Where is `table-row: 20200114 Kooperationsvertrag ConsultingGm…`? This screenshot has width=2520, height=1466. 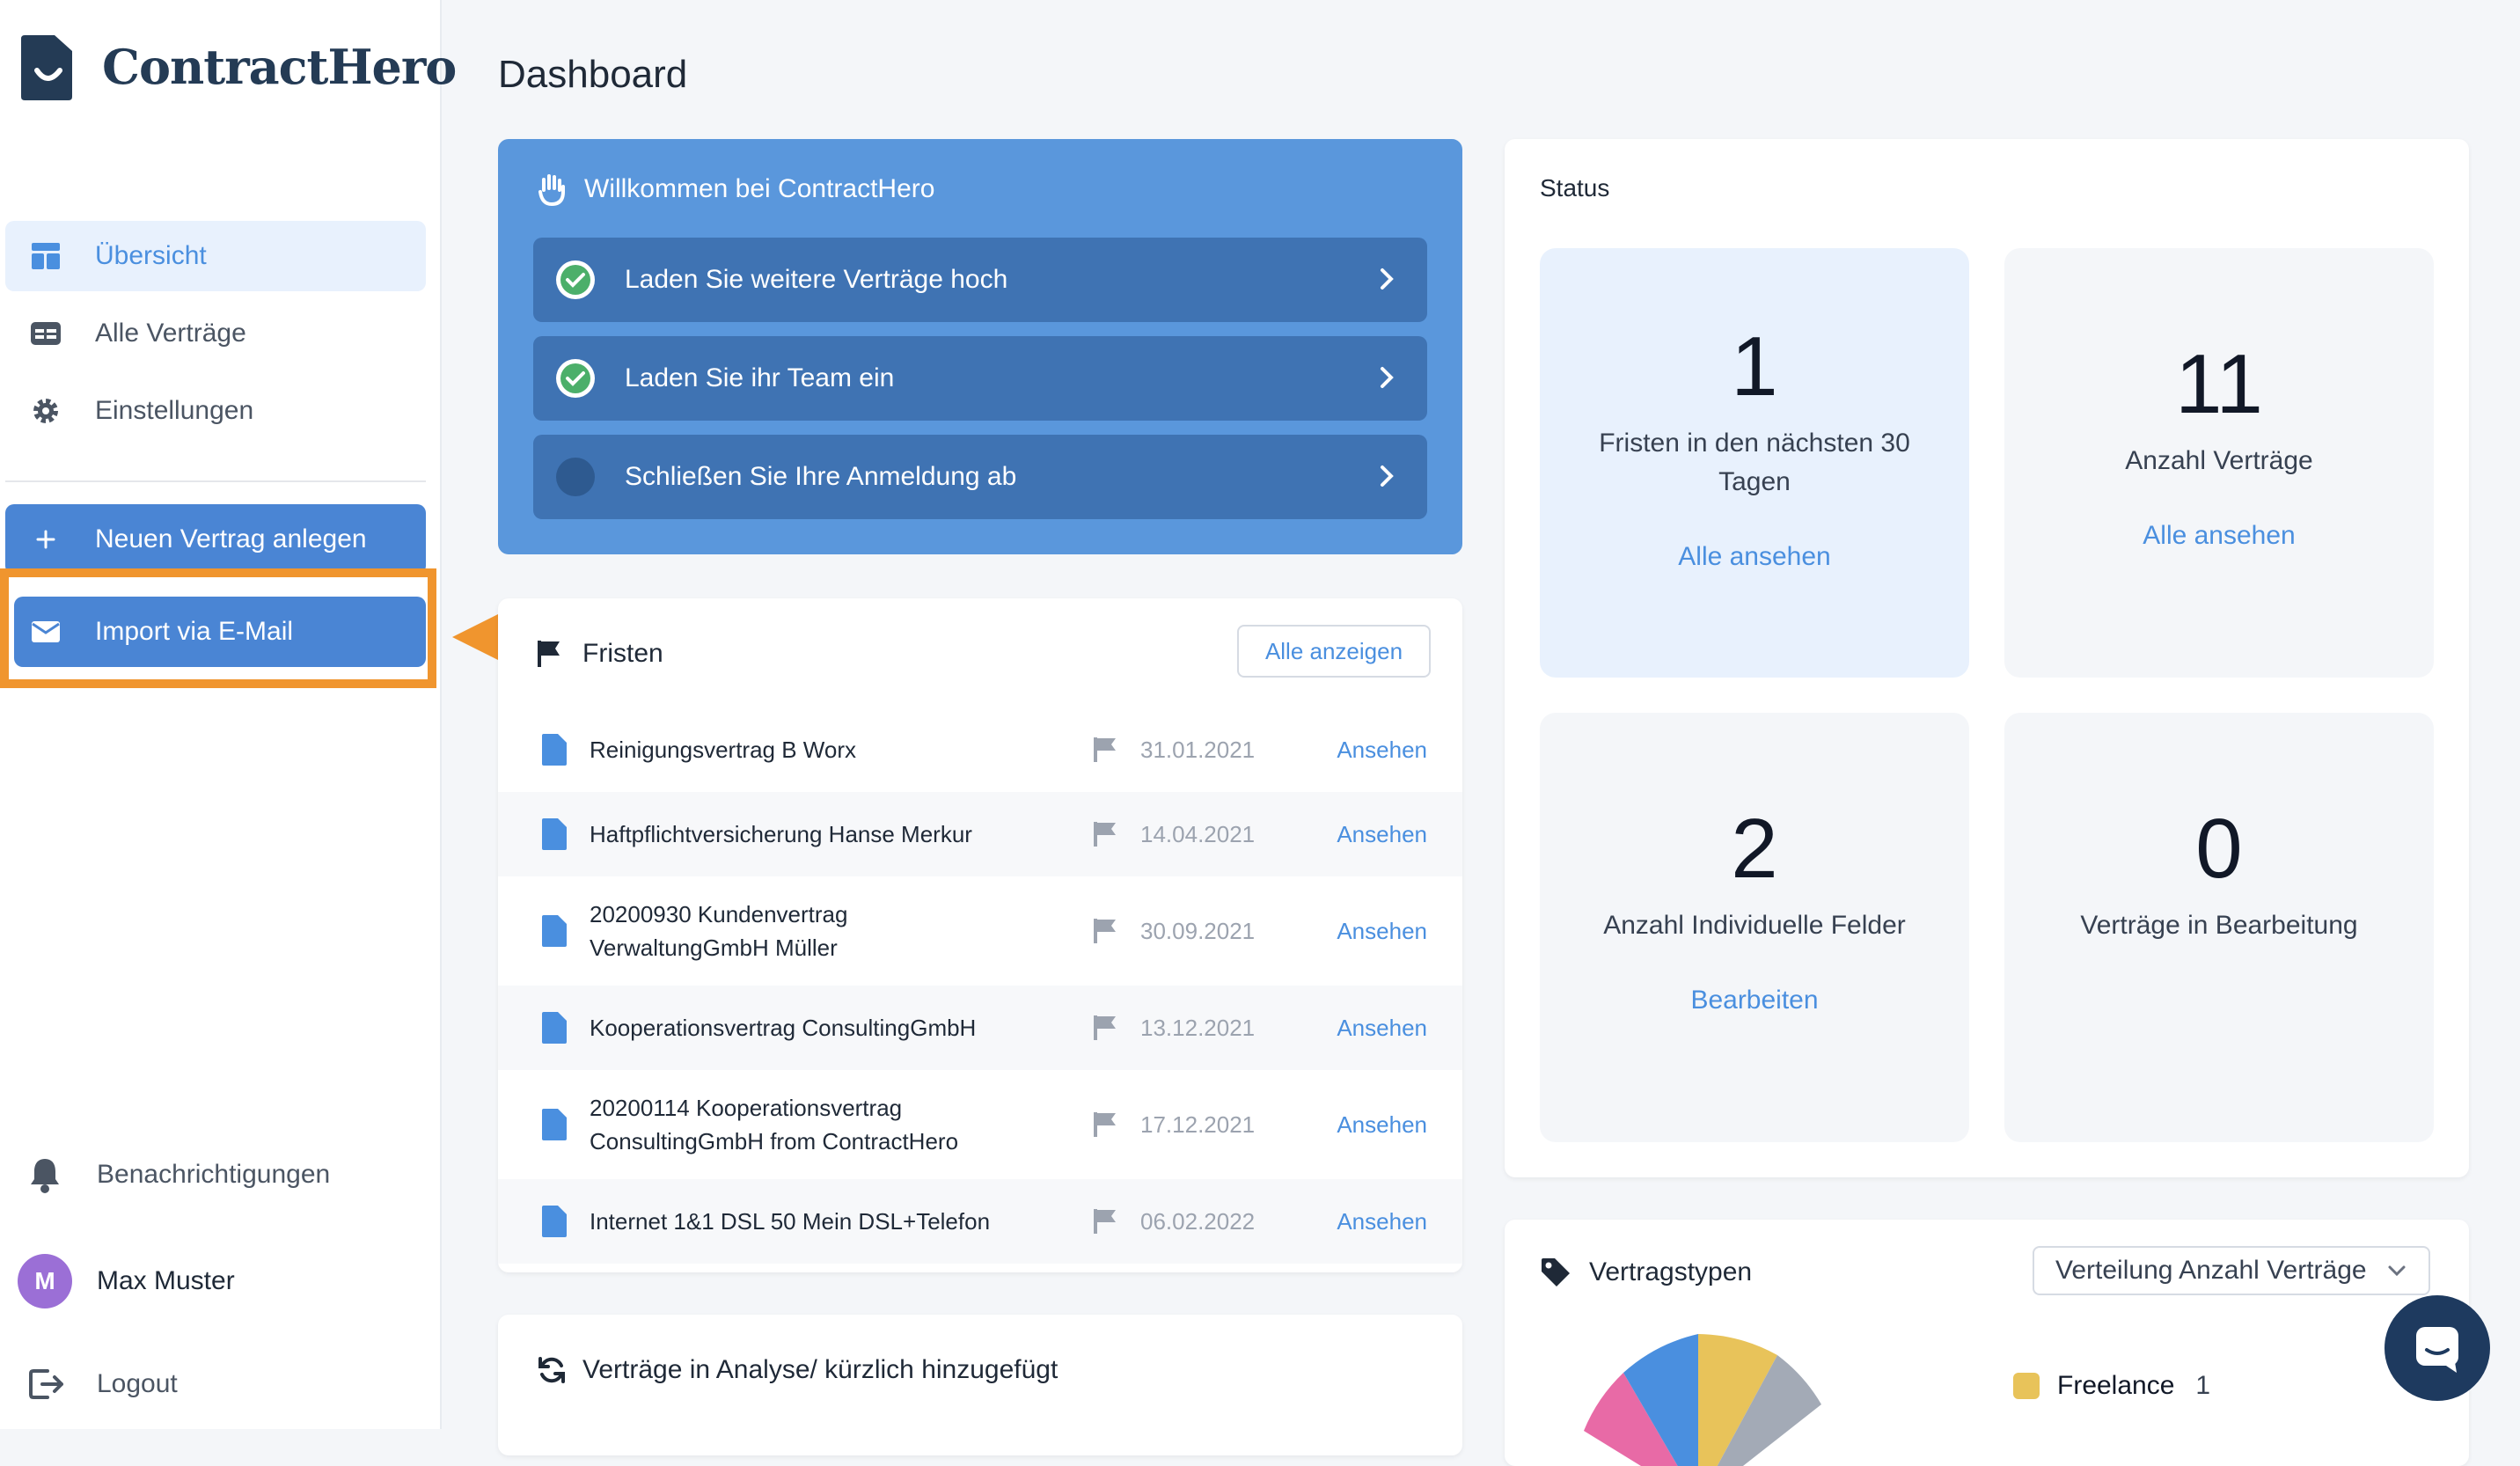 table-row: 20200114 Kooperationsvertrag ConsultingGm… is located at coordinates (980, 1124).